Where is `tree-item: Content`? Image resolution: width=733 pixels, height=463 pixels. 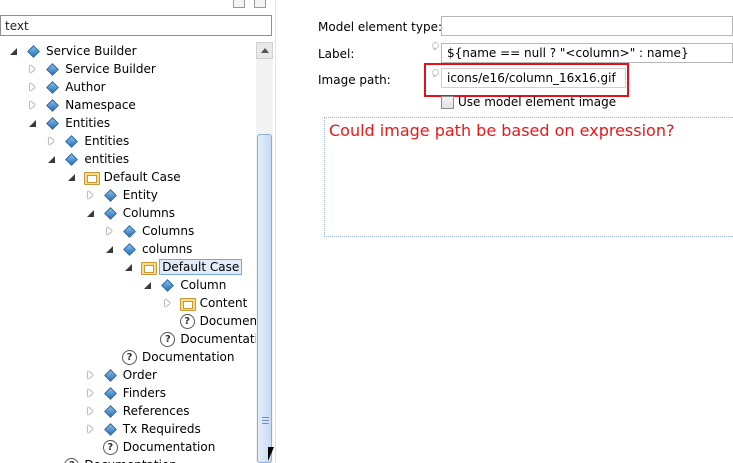
tree-item: Content is located at coordinates (204, 303).